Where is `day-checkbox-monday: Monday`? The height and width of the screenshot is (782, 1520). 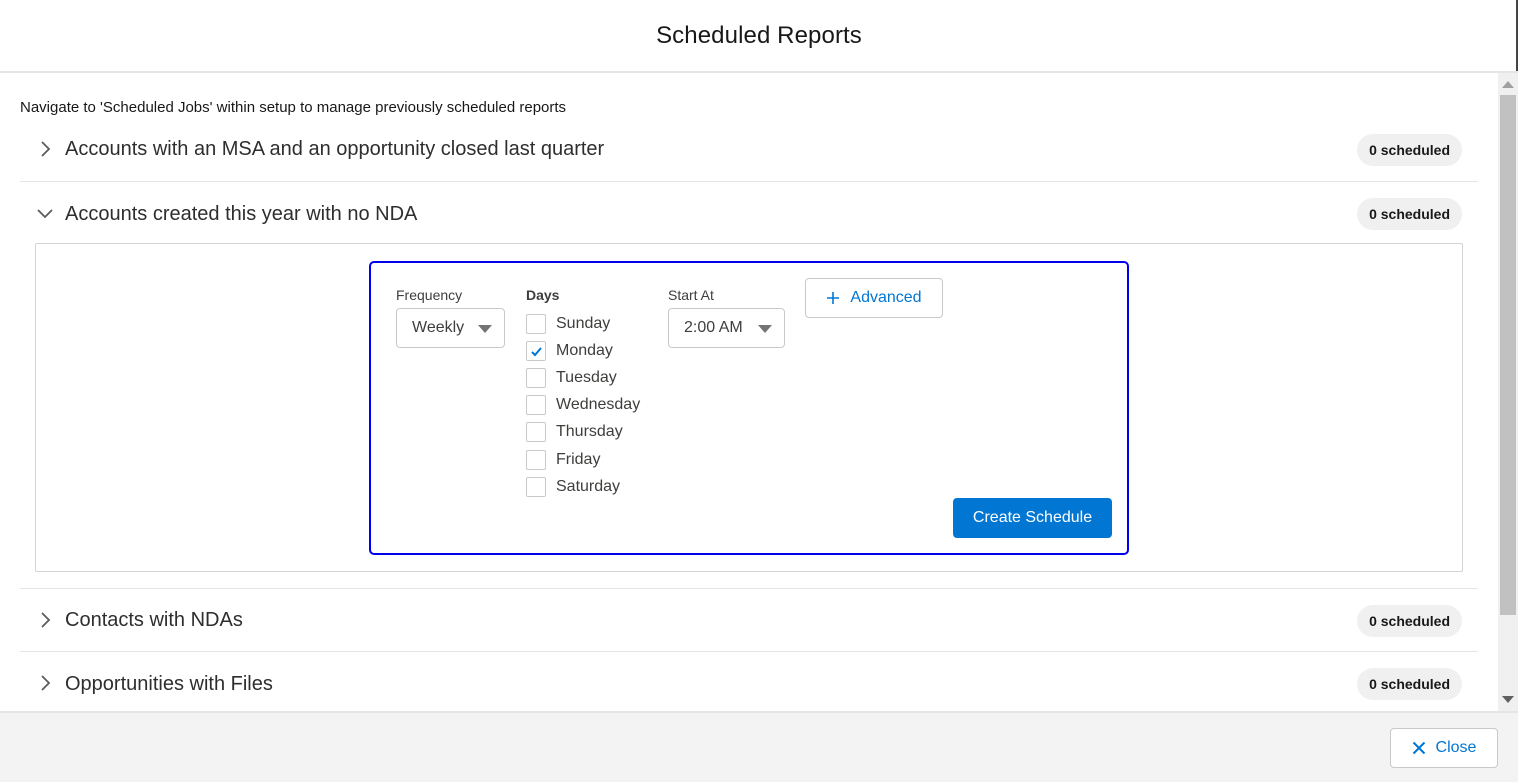
day-checkbox-monday: Monday is located at coordinates (569, 351).